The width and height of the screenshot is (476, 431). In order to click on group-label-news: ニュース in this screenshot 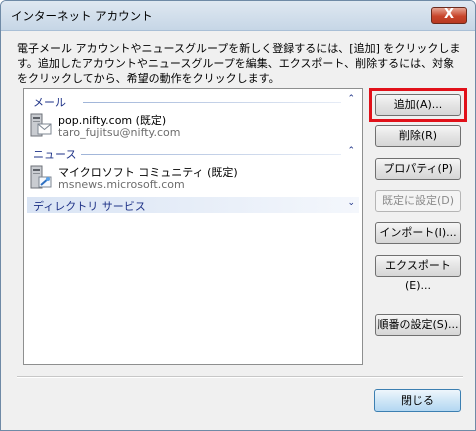, I will do `click(55, 154)`.